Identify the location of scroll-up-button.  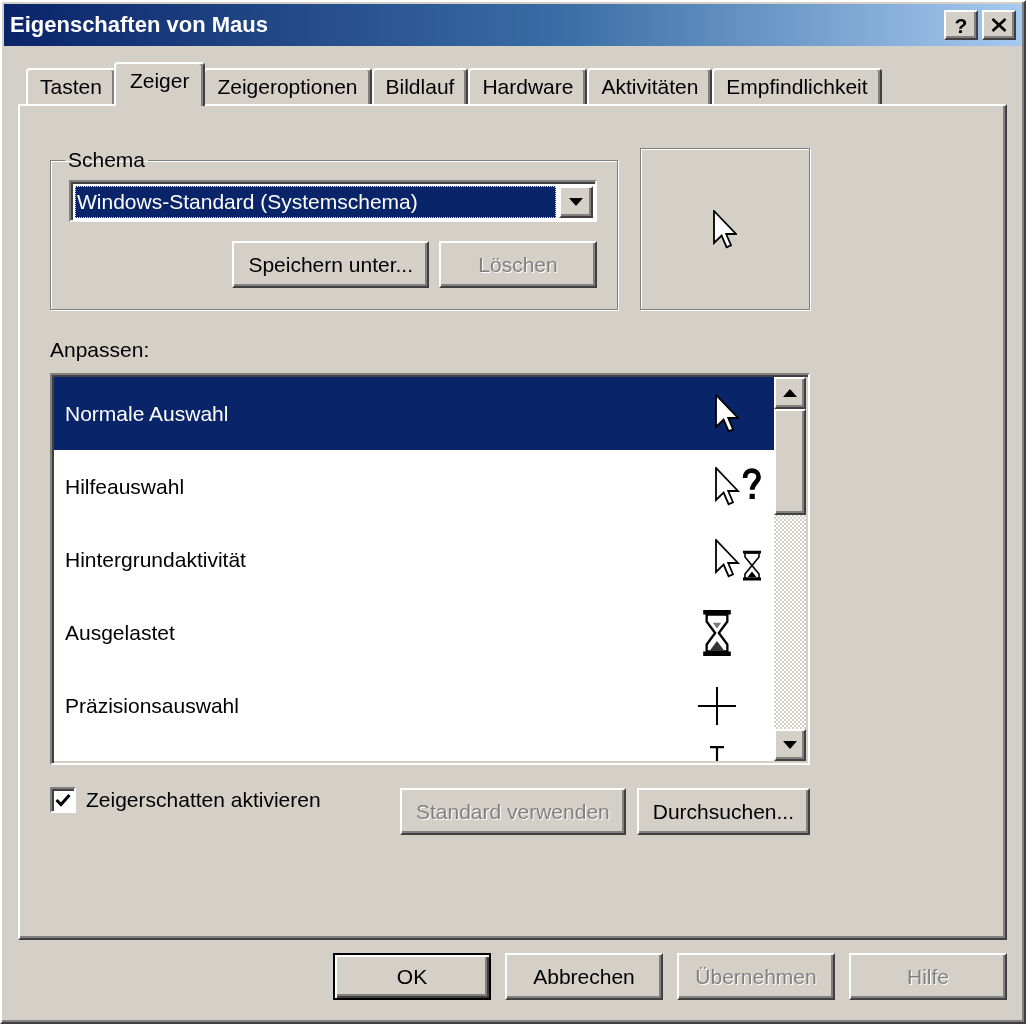
(790, 393).